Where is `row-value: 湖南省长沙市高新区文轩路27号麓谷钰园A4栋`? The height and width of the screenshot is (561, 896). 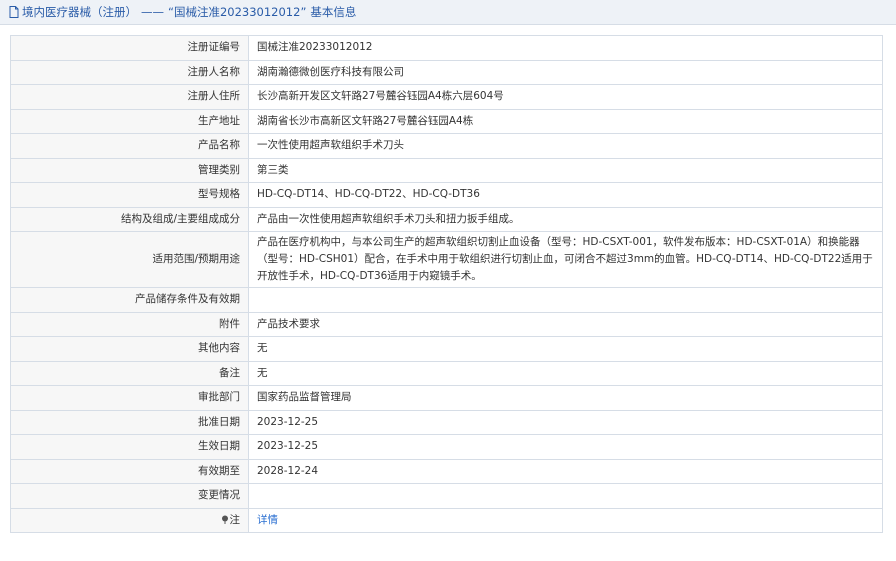 row-value: 湖南省长沙市高新区文轩路27号麓谷钰园A4栋 is located at coordinates (565, 121).